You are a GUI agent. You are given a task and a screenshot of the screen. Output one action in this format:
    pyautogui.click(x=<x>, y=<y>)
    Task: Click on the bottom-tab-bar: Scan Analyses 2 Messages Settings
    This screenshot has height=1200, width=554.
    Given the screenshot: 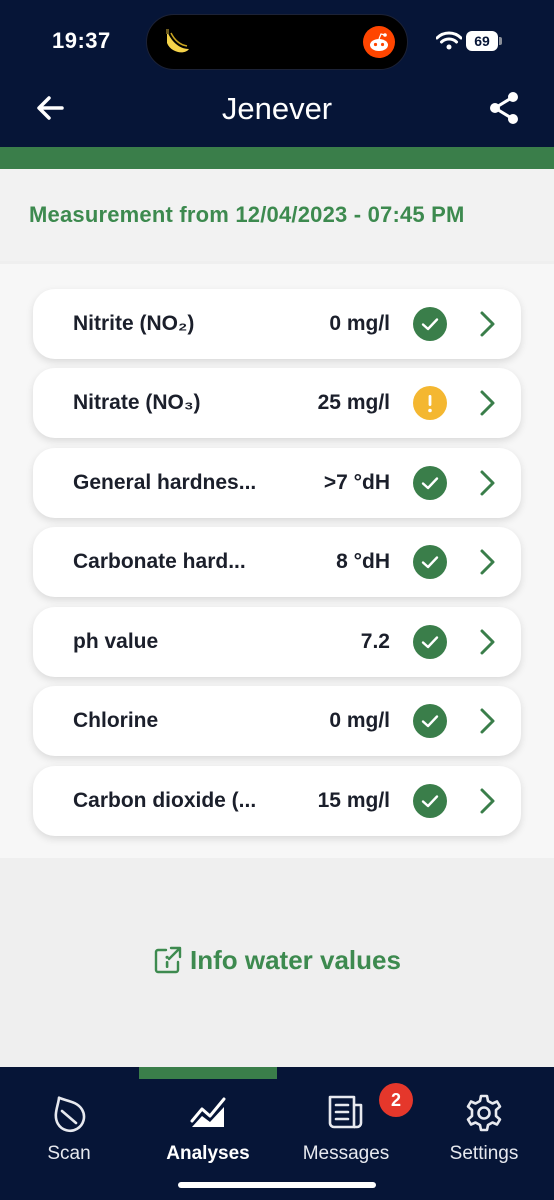 What is the action you would take?
    pyautogui.click(x=277, y=1133)
    